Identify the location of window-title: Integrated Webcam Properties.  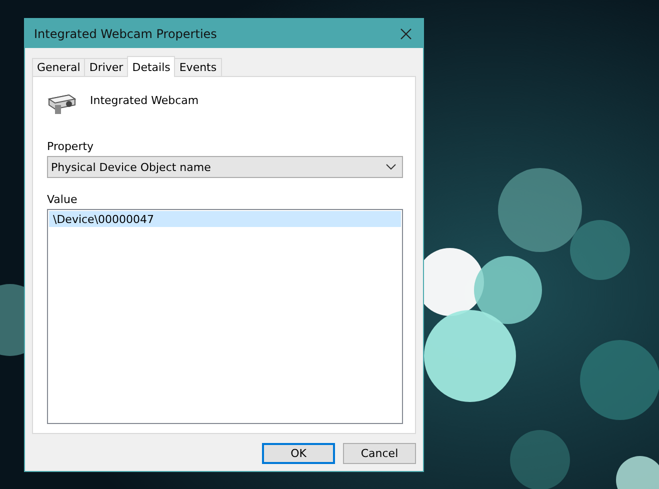
(125, 33).